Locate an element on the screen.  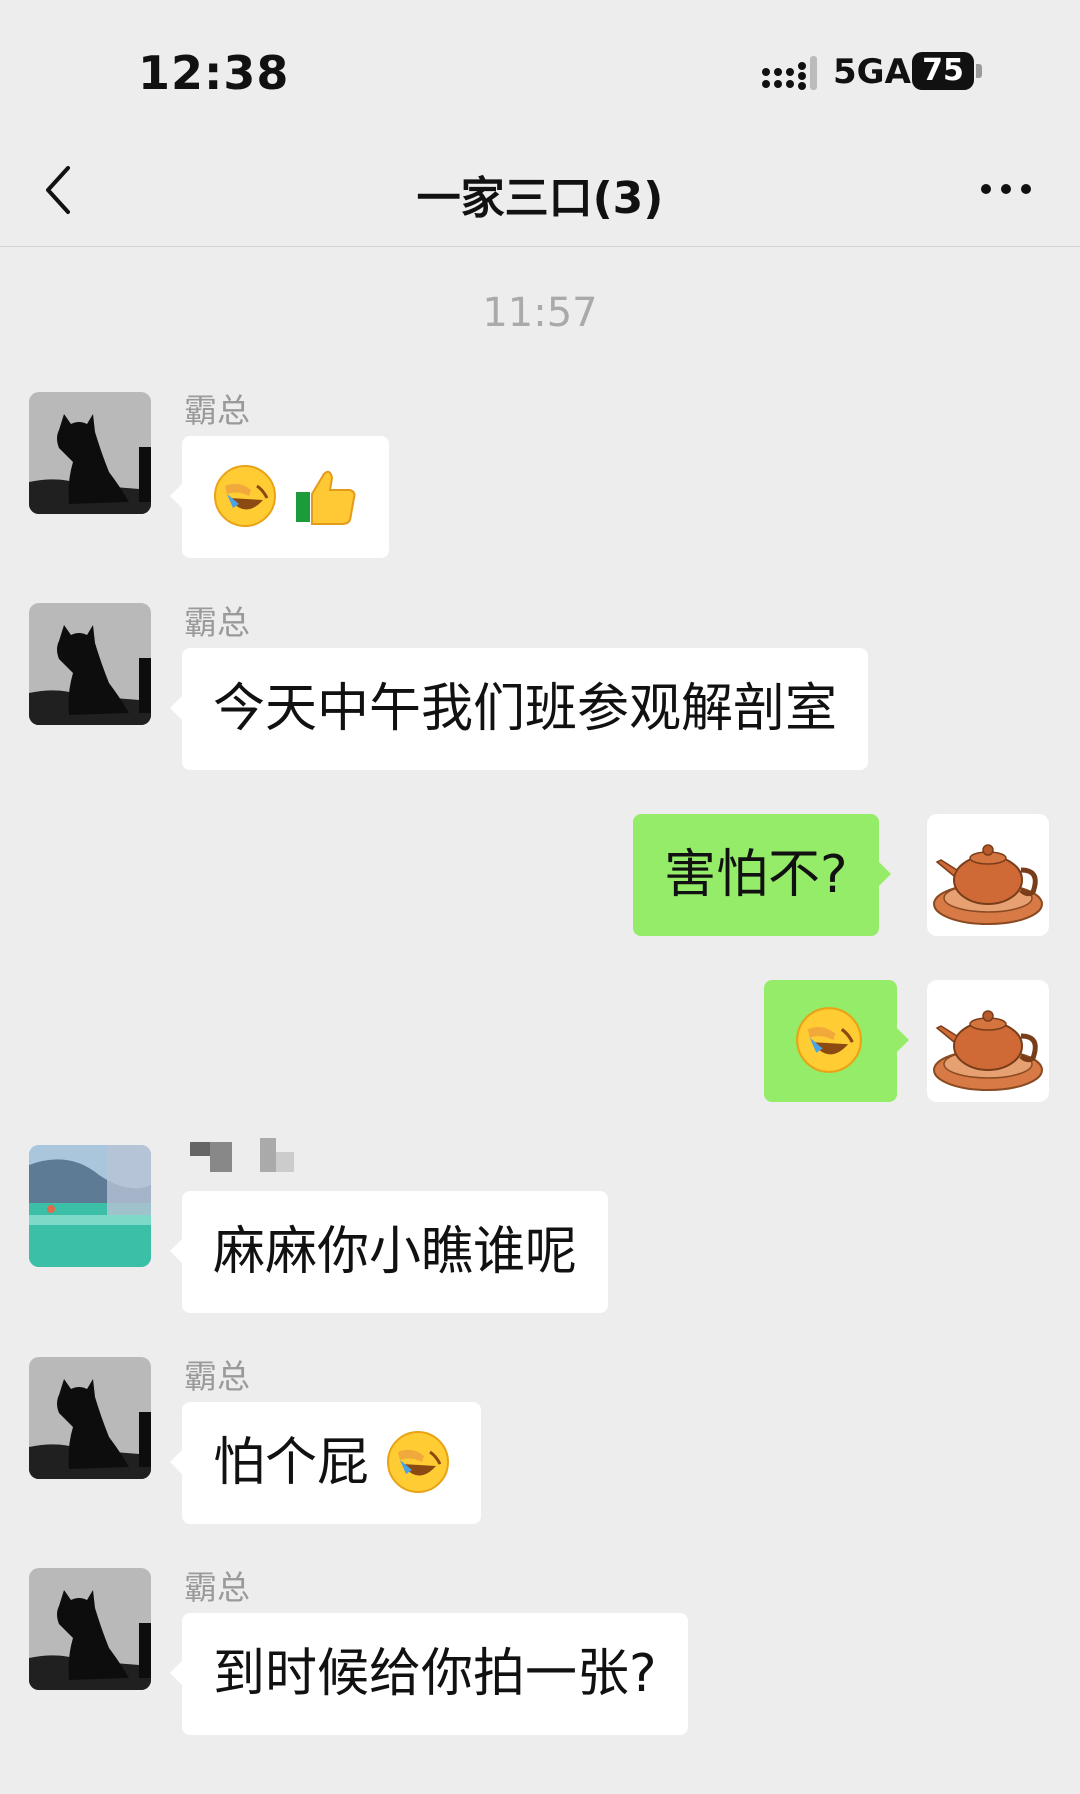
message-text: 怕个屁 is located at coordinates (291, 1463).